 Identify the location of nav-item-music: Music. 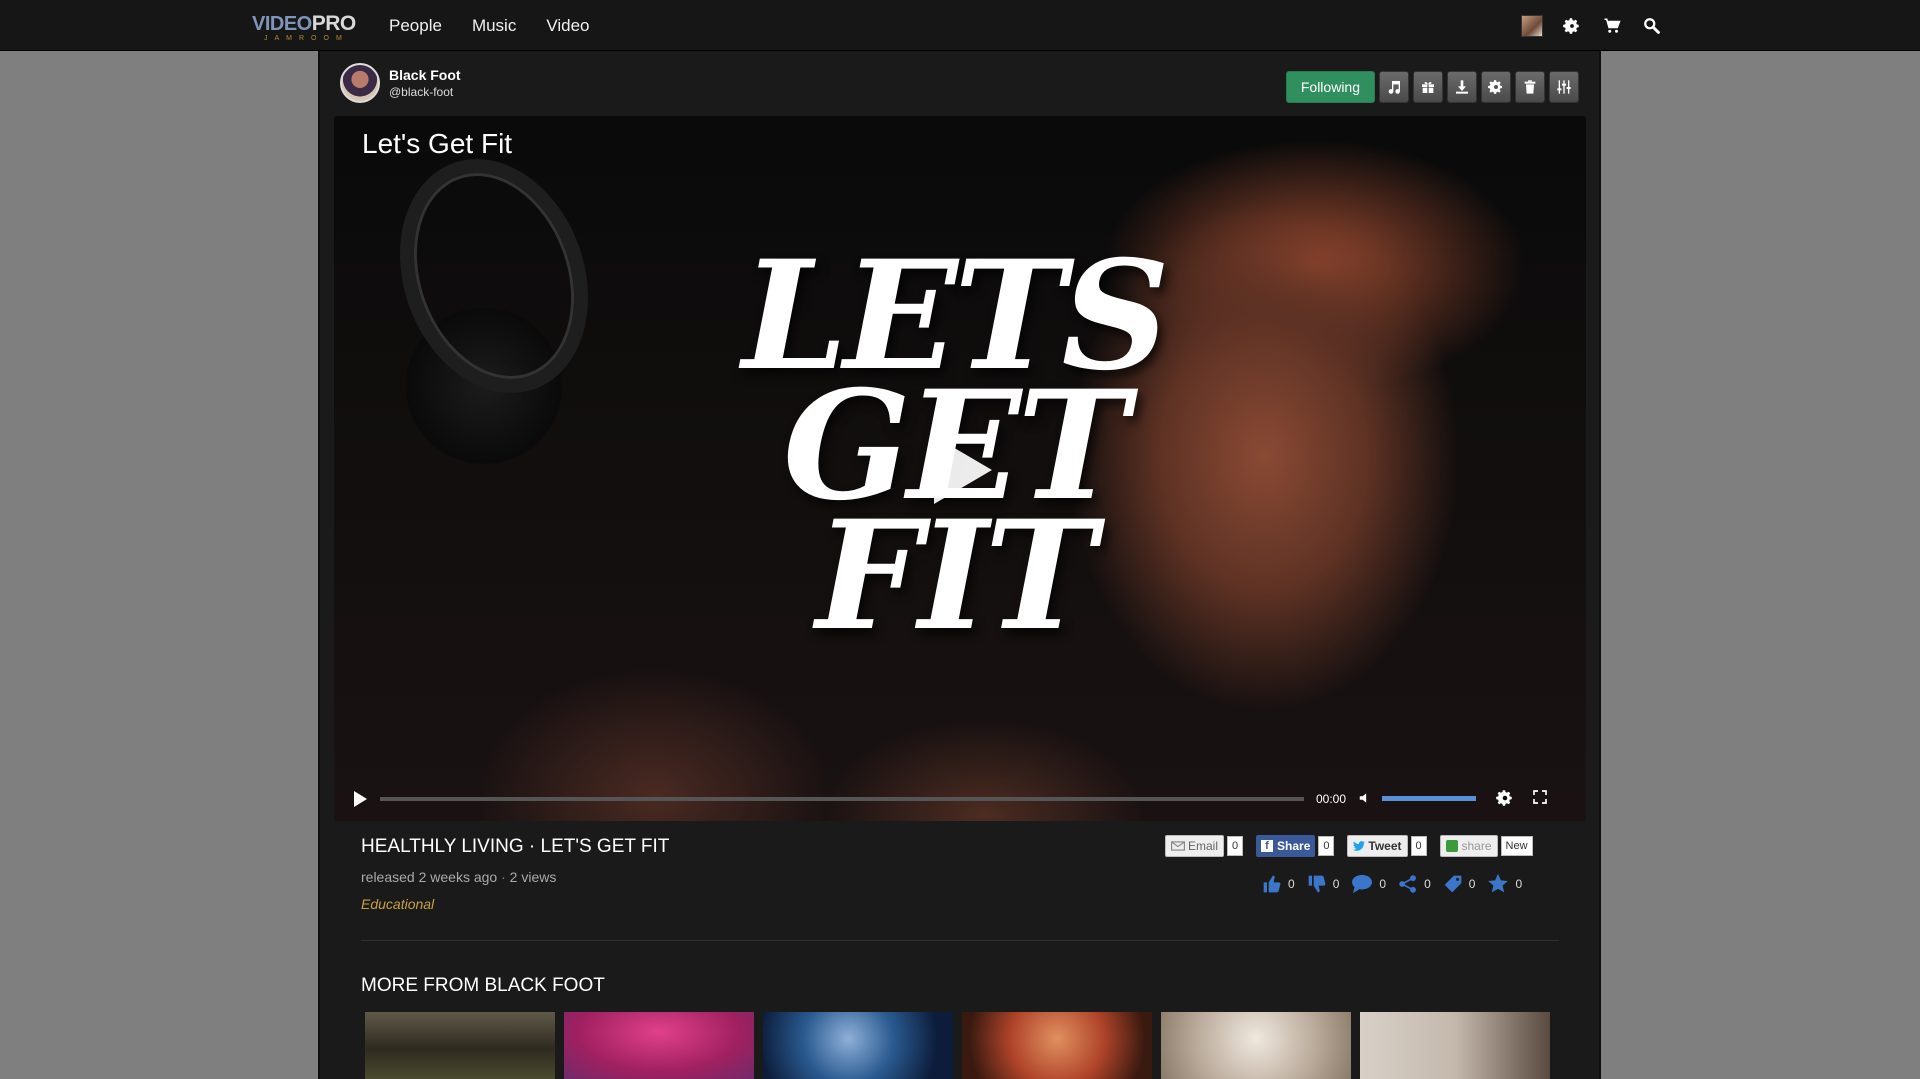
(494, 26).